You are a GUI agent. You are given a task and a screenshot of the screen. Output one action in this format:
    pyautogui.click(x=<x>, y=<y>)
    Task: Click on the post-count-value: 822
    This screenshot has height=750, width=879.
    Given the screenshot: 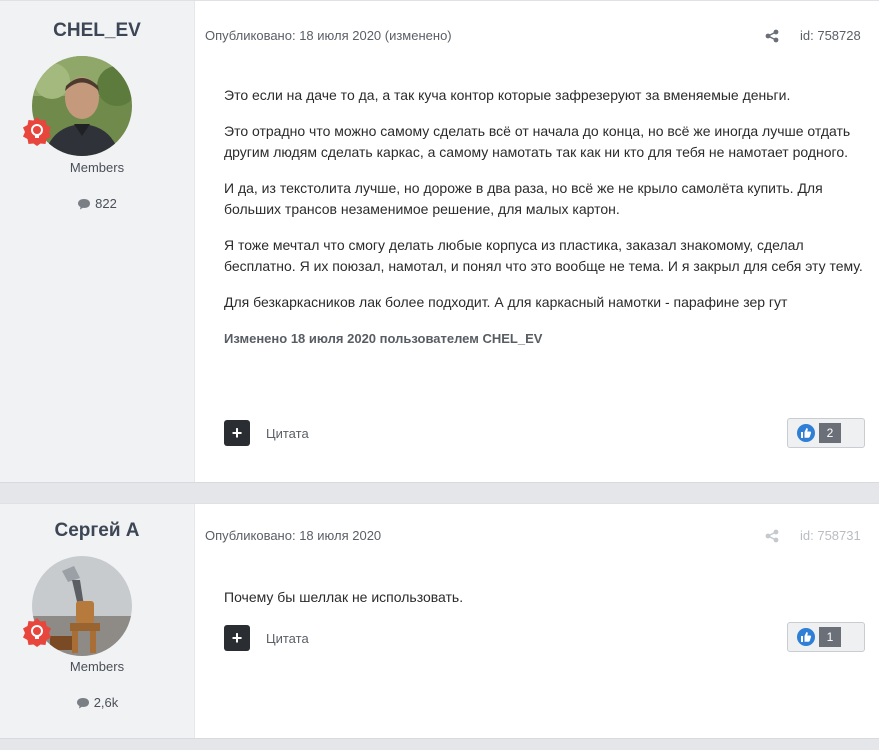 What is the action you would take?
    pyautogui.click(x=106, y=203)
    